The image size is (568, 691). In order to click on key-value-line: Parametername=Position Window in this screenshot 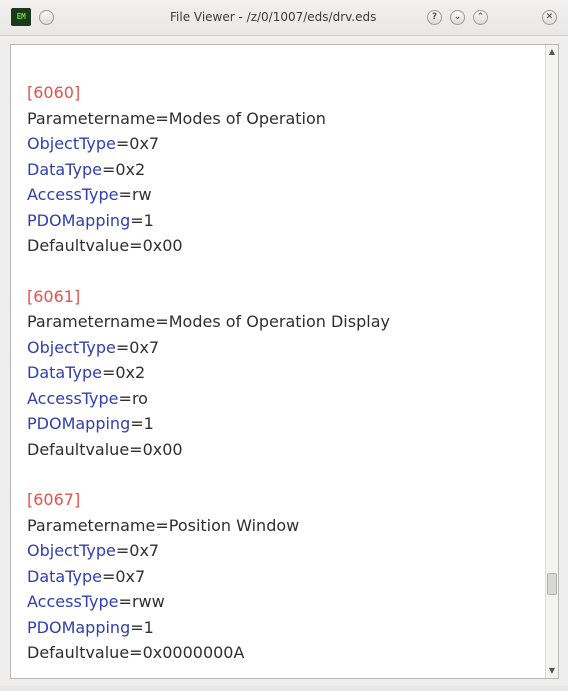, I will do `click(282, 526)`.